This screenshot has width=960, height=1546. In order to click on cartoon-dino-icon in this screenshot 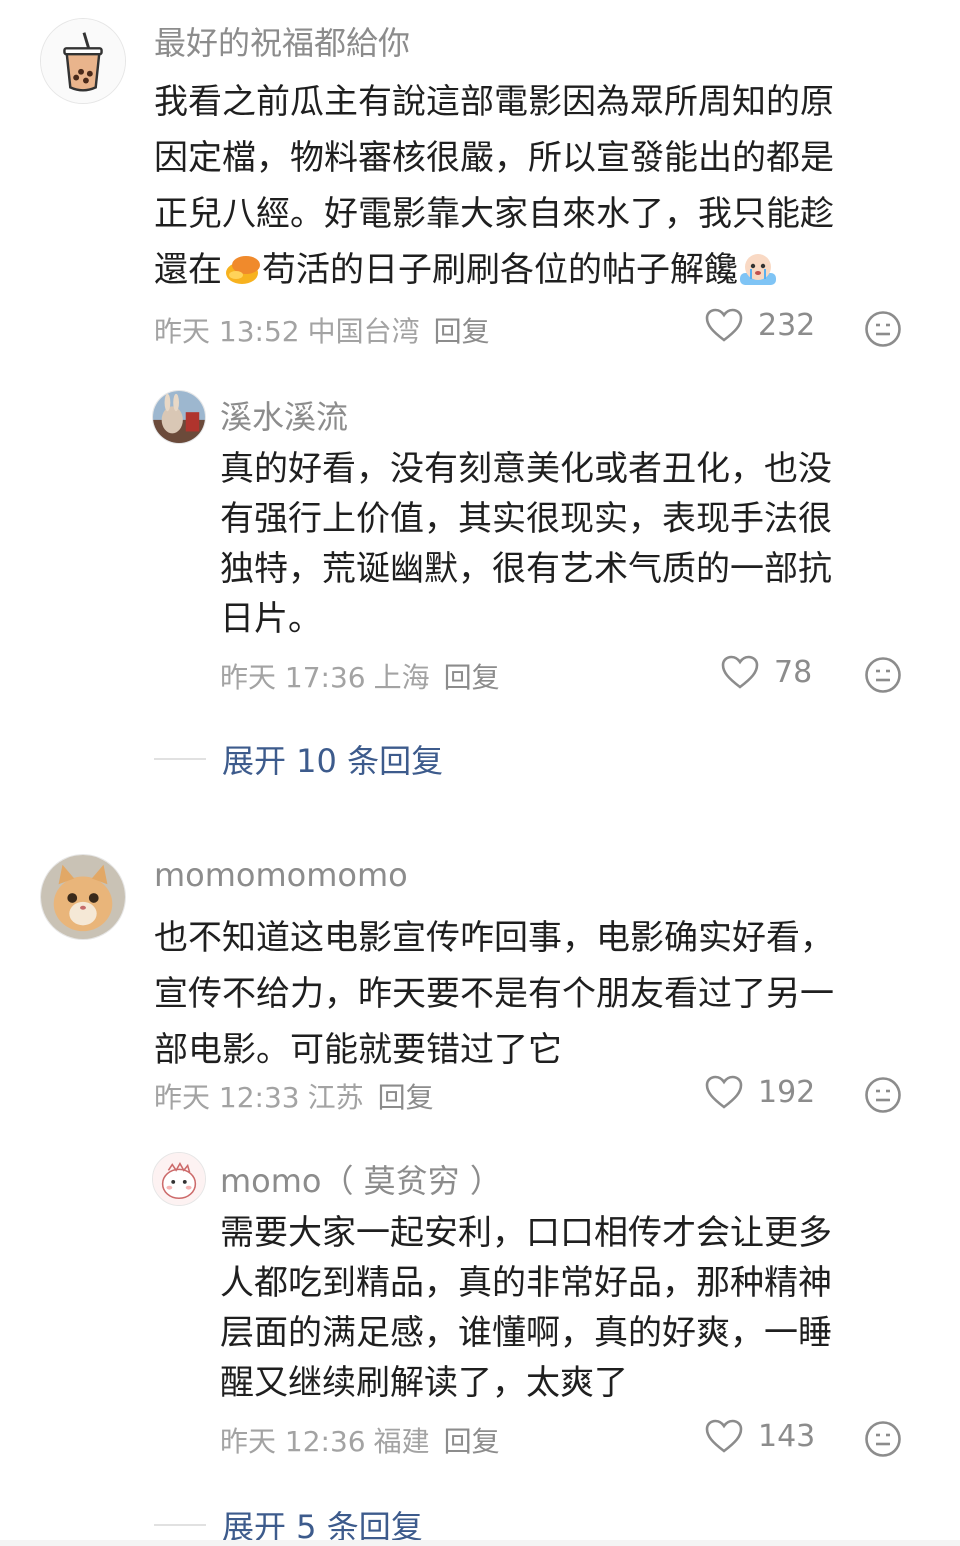, I will do `click(179, 1179)`.